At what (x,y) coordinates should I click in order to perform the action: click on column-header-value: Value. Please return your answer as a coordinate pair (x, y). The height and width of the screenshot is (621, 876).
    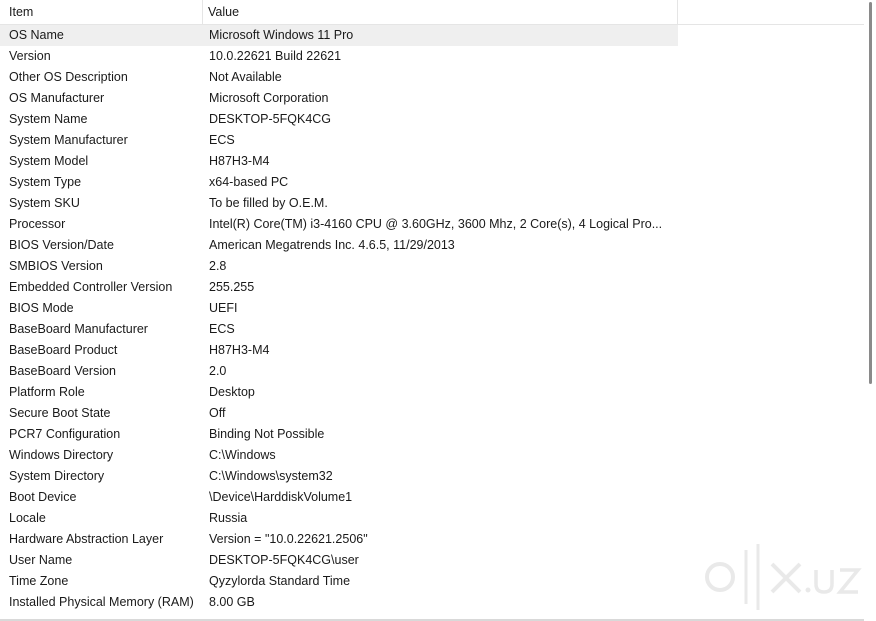
    Looking at the image, I should click on (440, 12).